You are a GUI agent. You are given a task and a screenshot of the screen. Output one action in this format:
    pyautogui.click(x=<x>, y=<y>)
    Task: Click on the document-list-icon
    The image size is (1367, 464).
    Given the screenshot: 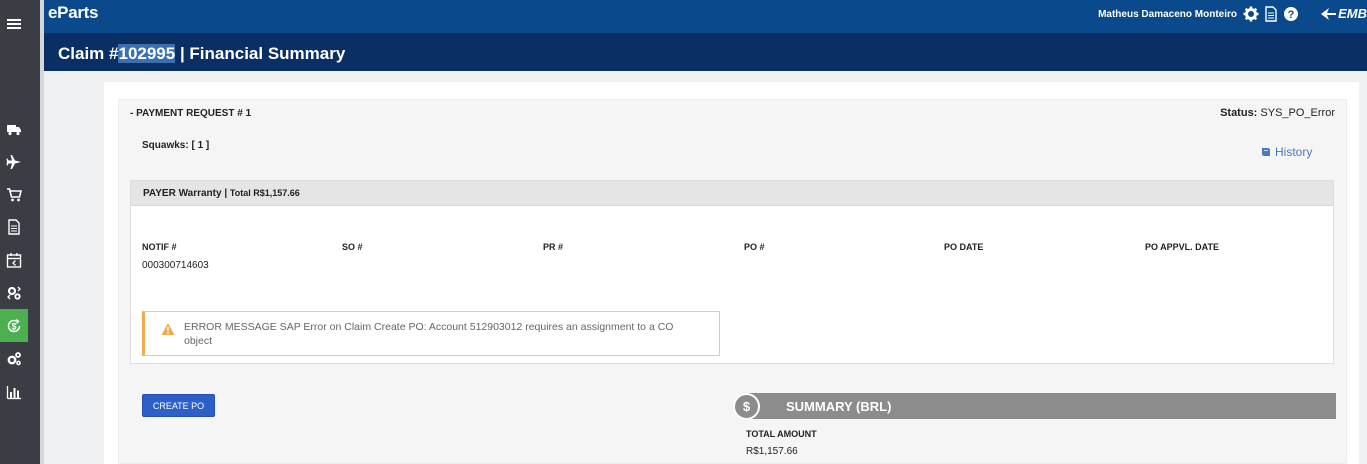 What is the action you would take?
    pyautogui.click(x=14, y=227)
    